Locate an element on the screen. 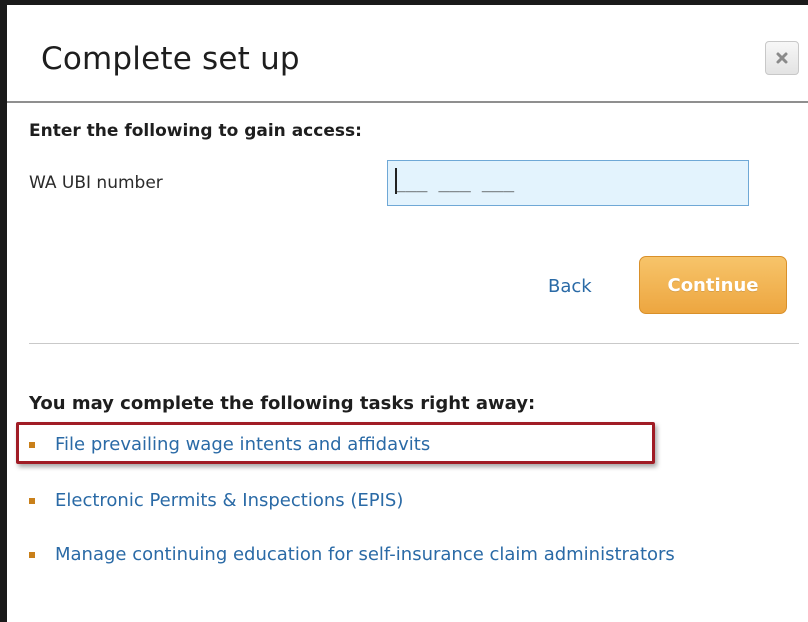 Image resolution: width=808 pixels, height=622 pixels. access-heading: Enter the following to gain access: is located at coordinates (195, 131).